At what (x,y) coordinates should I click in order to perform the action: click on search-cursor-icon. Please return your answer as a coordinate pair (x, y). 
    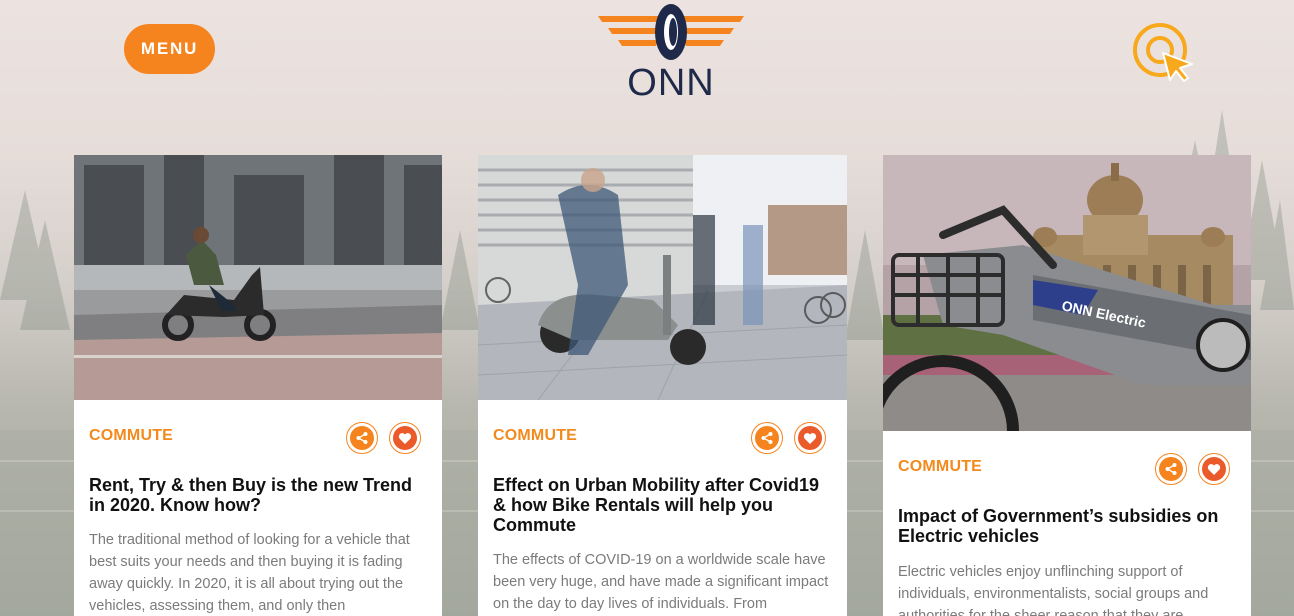
    Looking at the image, I should click on (1163, 52).